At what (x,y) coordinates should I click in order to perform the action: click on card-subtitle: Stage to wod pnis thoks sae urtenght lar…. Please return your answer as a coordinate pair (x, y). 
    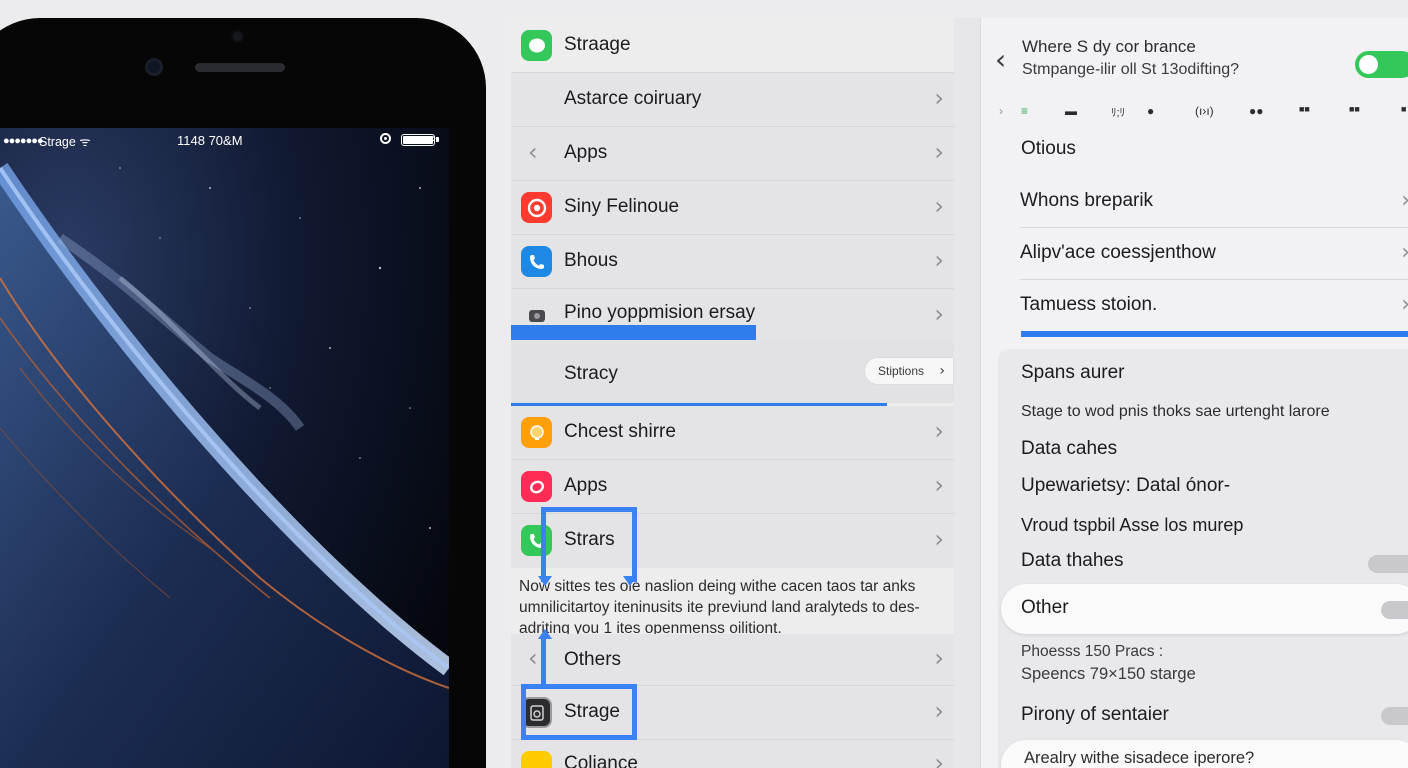
    Looking at the image, I should click on (1175, 411).